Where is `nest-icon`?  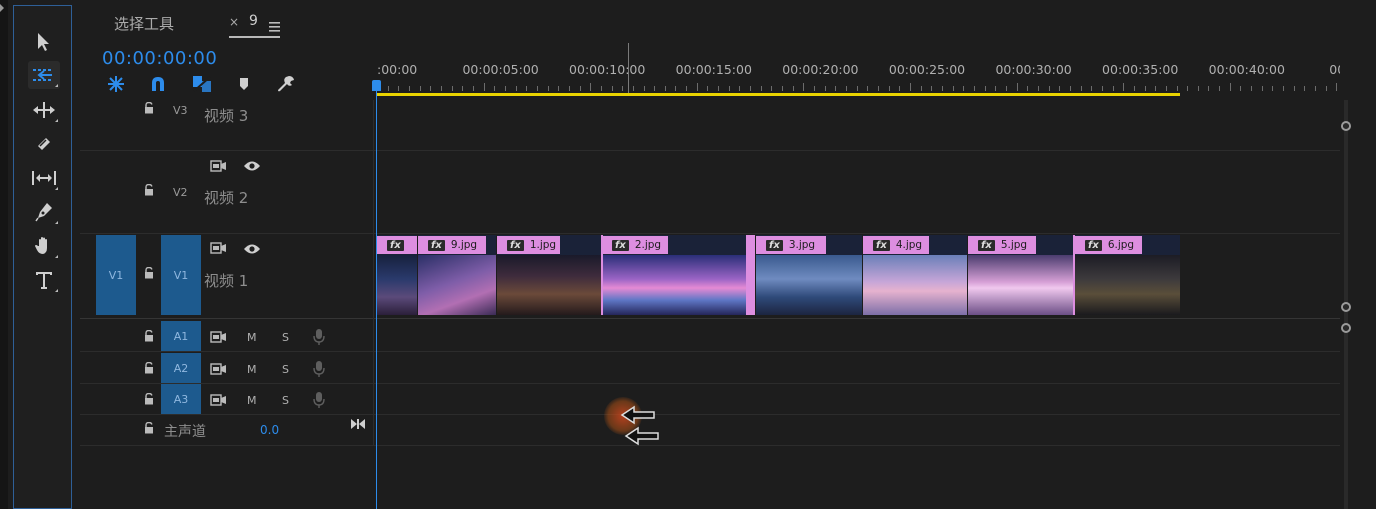
nest-icon is located at coordinates (116, 84).